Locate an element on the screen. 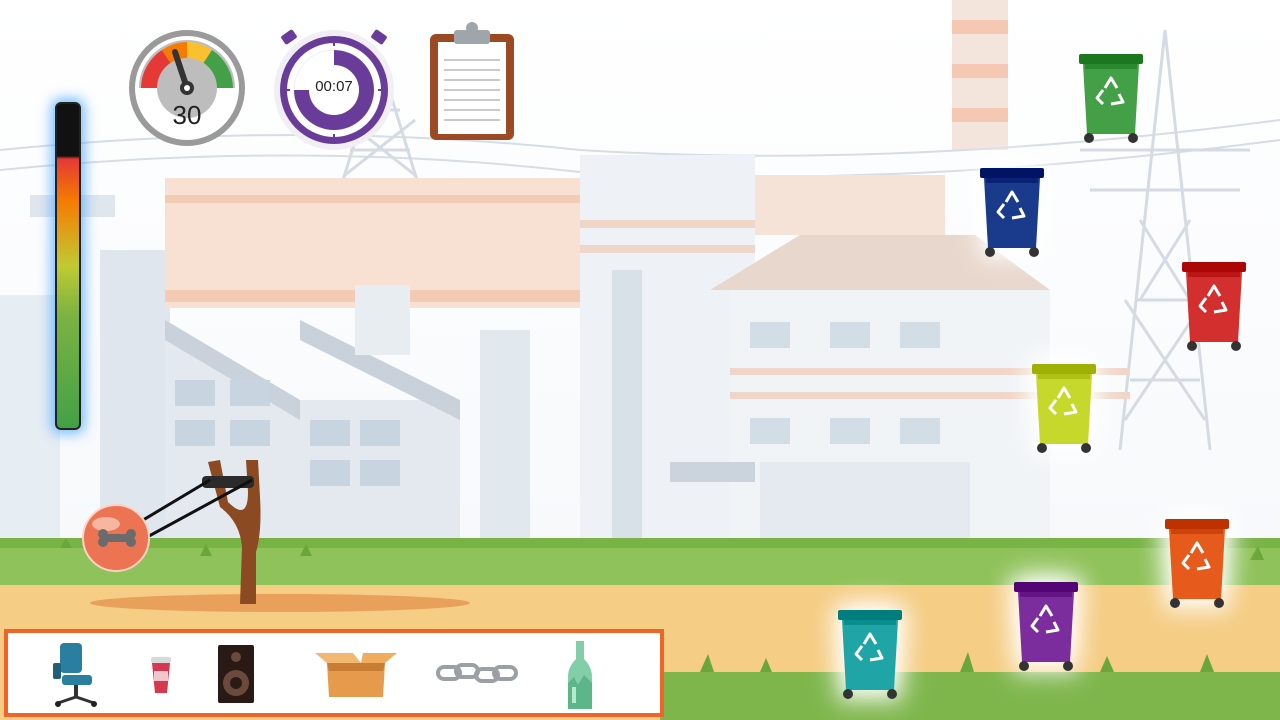 The image size is (1280, 720). recycling-bin-teal is located at coordinates (870, 654).